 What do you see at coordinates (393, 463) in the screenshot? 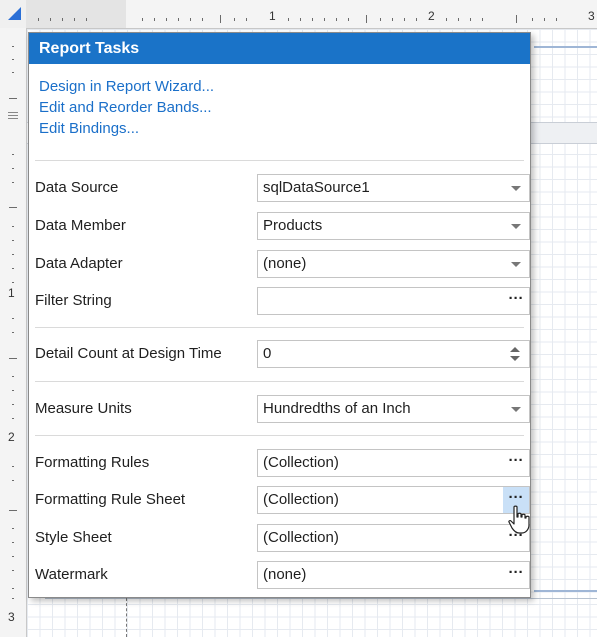
I see `formatting-rules-field: (Collection) ···` at bounding box center [393, 463].